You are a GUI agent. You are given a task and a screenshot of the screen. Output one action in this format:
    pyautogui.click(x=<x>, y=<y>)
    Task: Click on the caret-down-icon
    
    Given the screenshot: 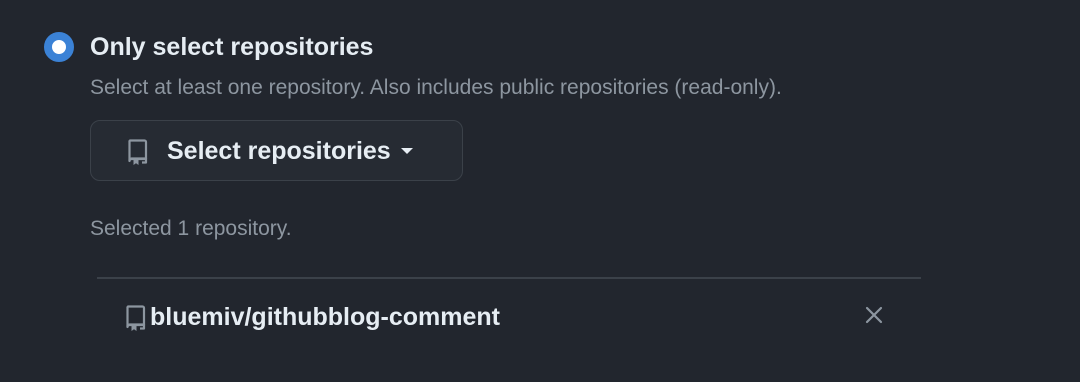 What is the action you would take?
    pyautogui.click(x=406, y=150)
    